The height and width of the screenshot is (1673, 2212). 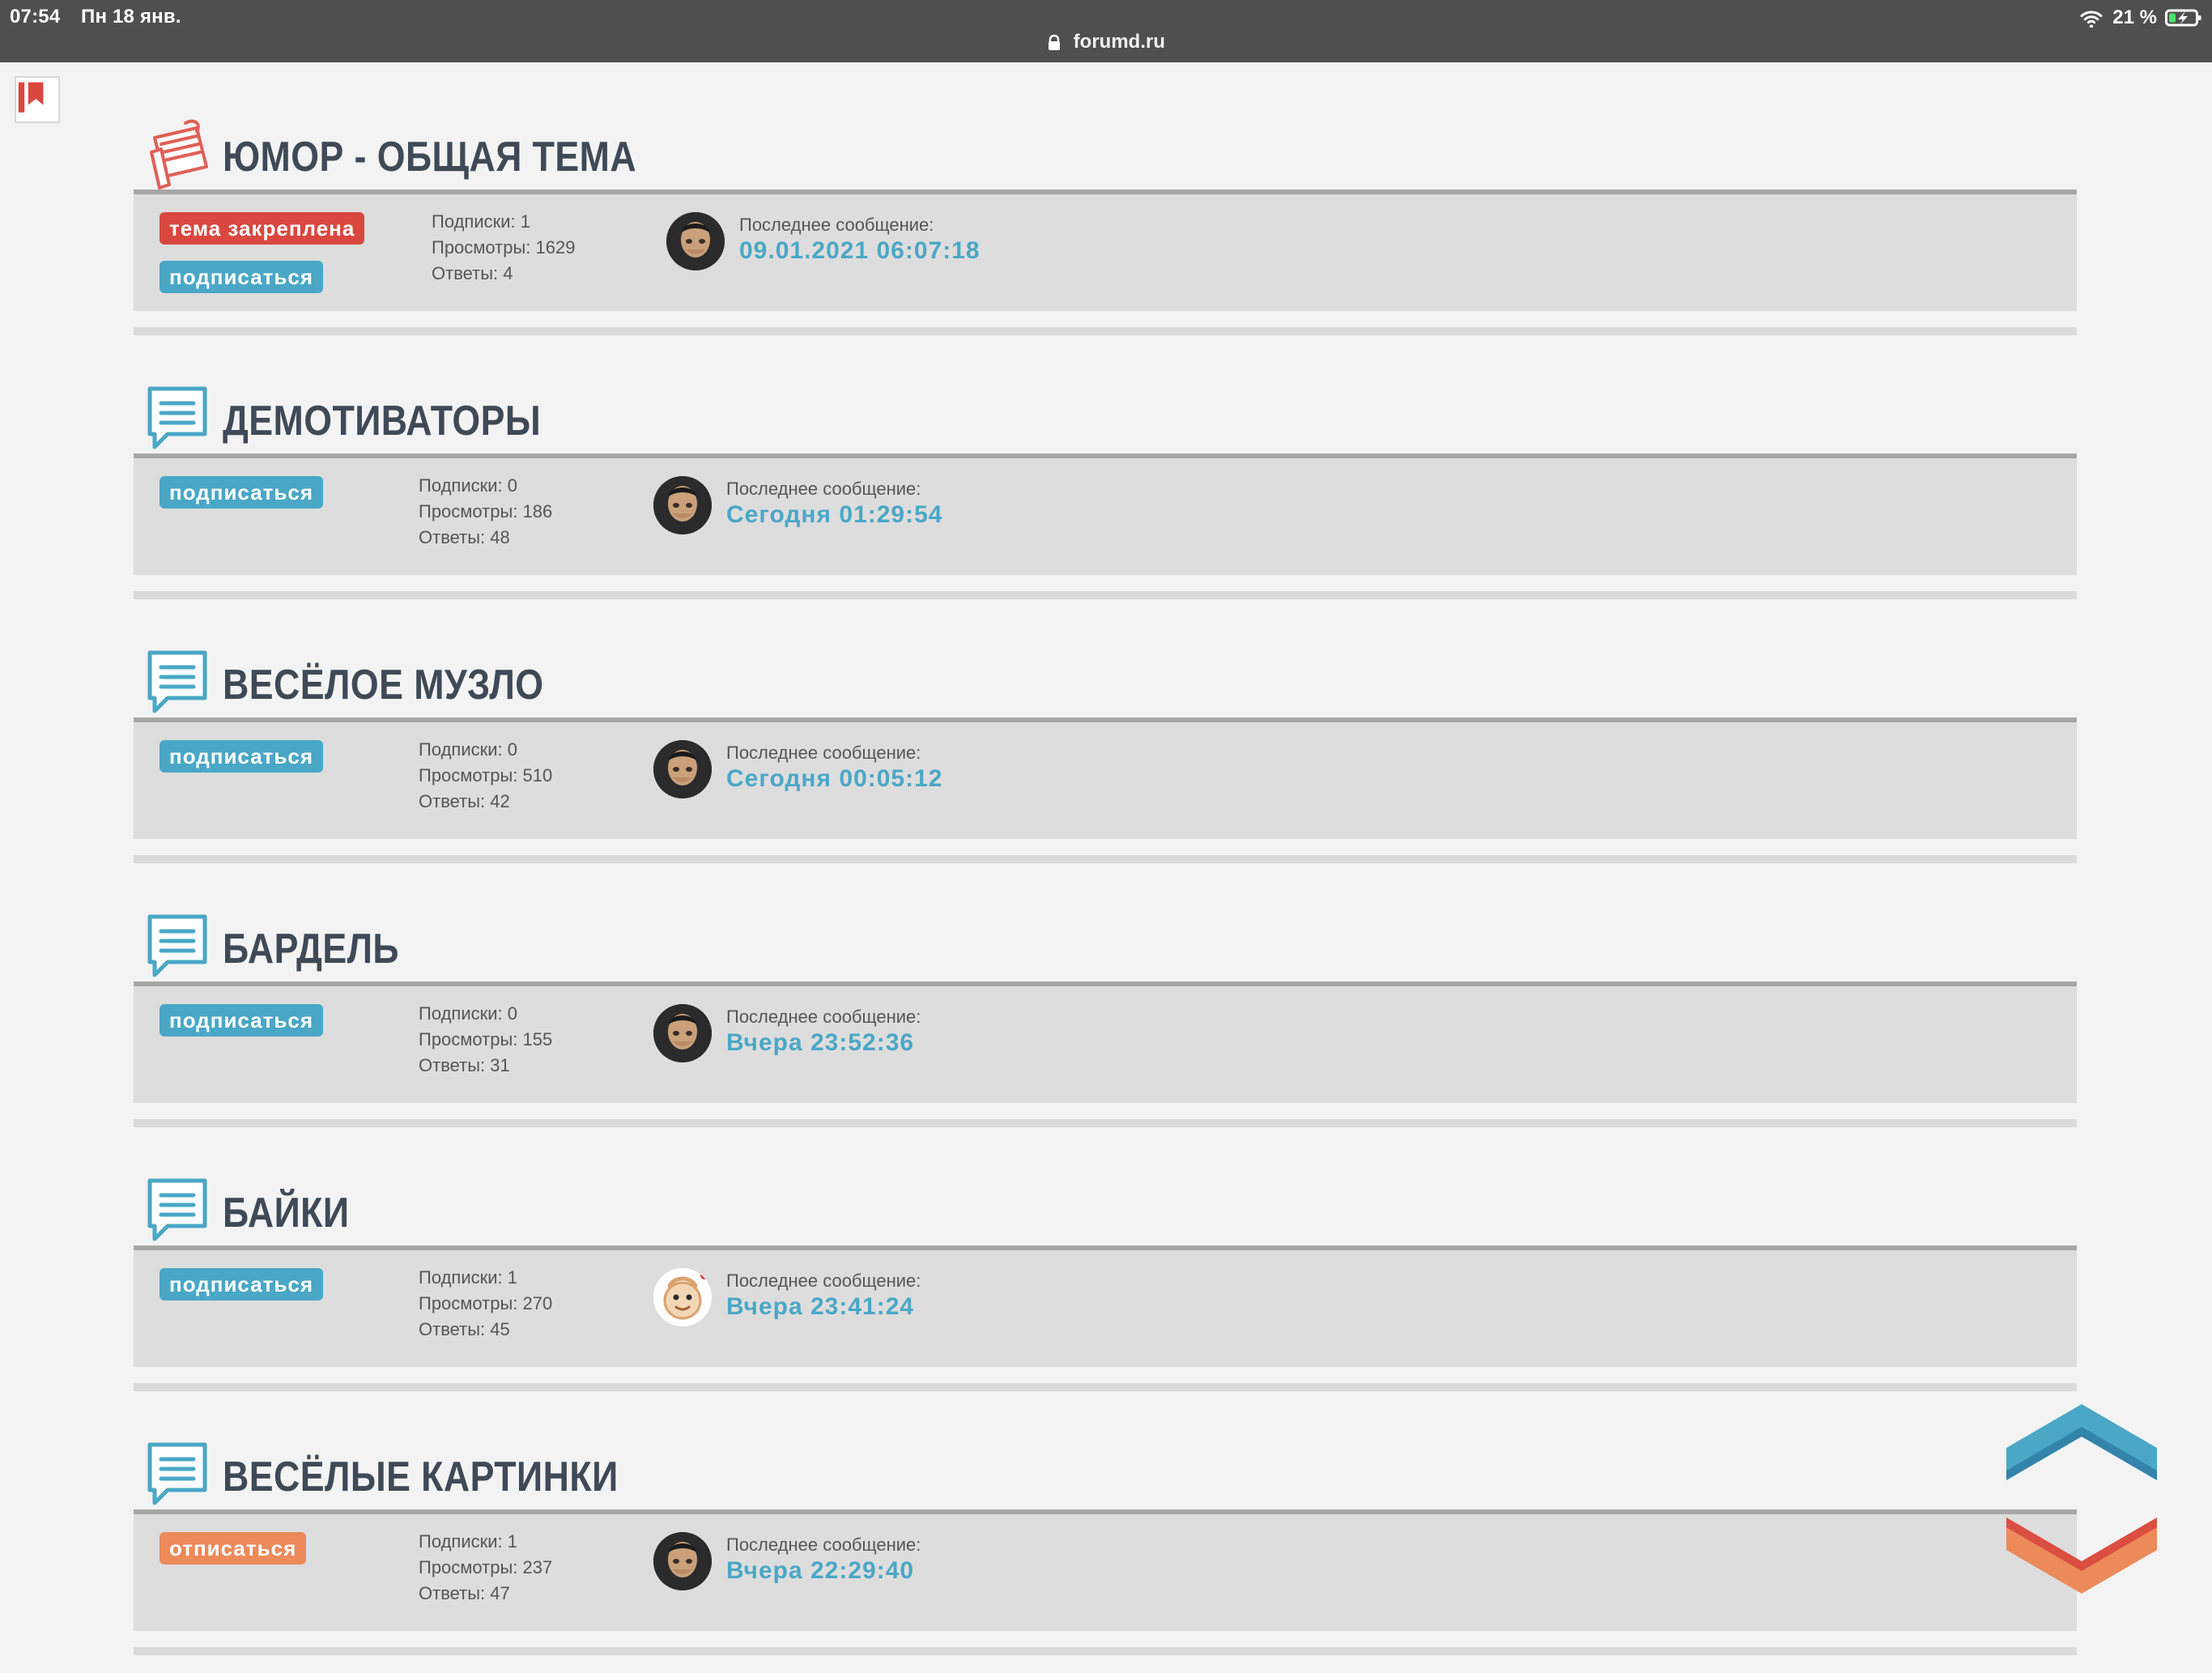 I want to click on bookmark-marker, so click(x=38, y=100).